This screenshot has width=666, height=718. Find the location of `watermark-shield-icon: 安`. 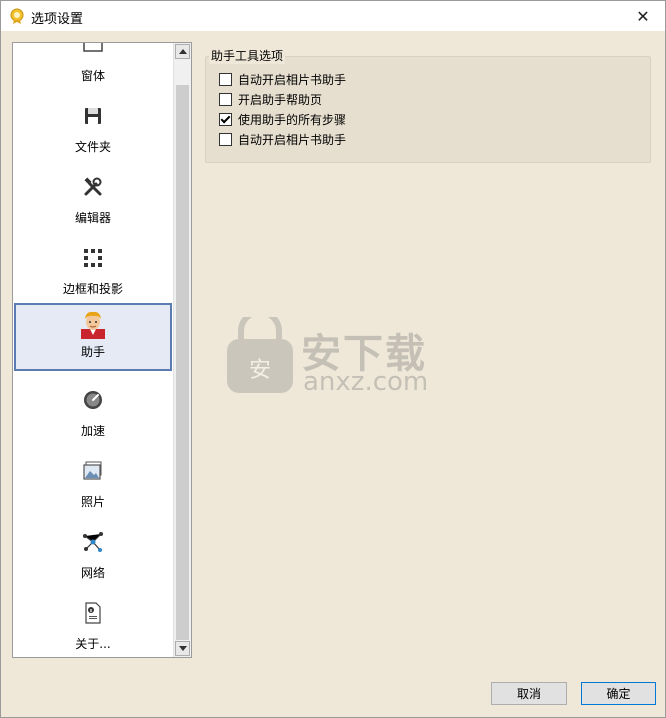

watermark-shield-icon: 安 is located at coordinates (260, 355).